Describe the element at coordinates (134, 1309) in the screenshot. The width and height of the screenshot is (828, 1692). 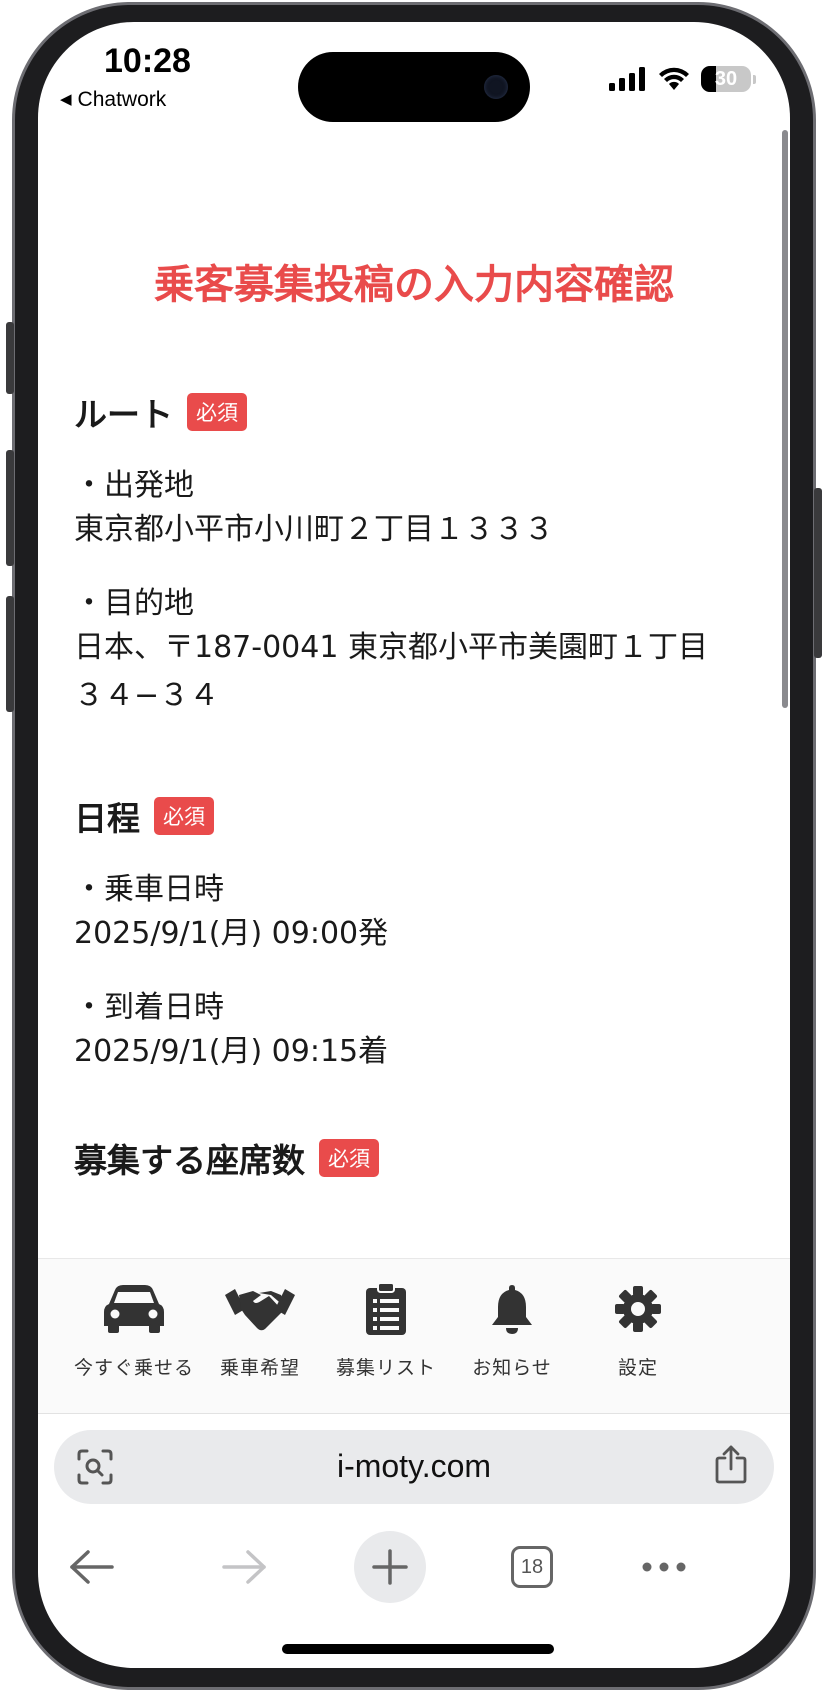
I see `car-icon` at that location.